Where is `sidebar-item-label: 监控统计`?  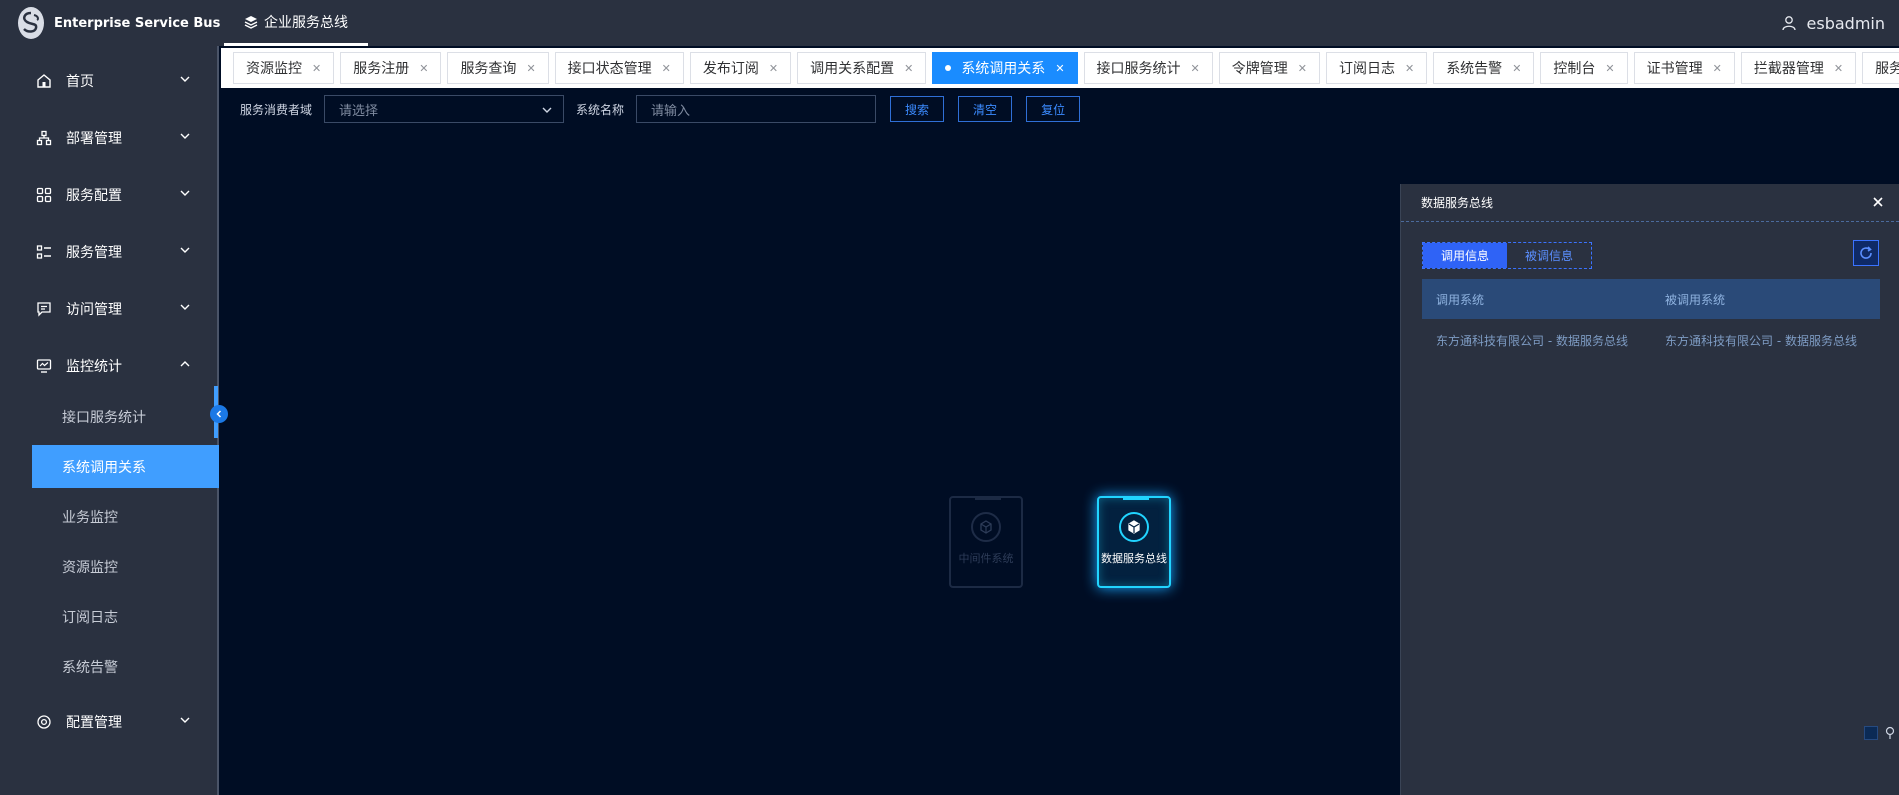 sidebar-item-label: 监控统计 is located at coordinates (94, 367).